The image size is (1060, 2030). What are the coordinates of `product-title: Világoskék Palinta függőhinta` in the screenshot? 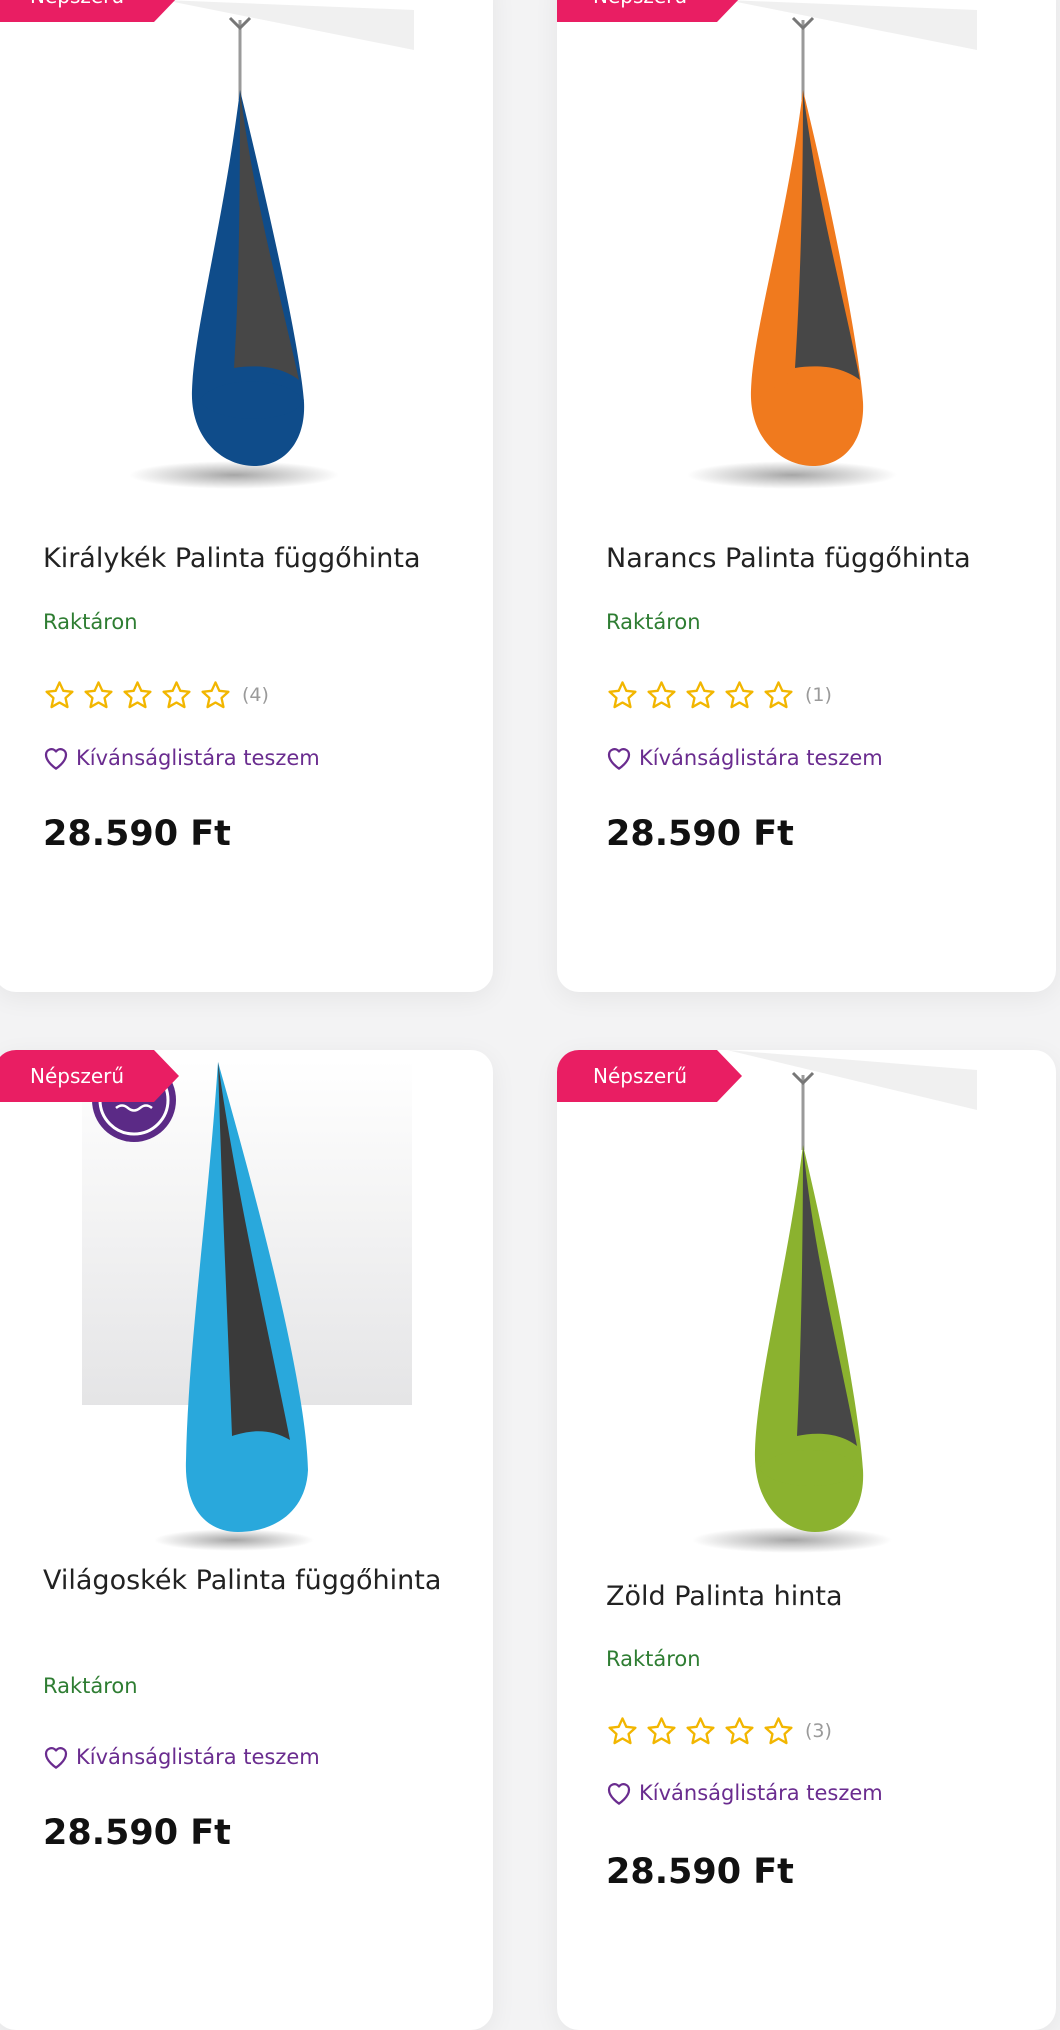 It's located at (258, 1581).